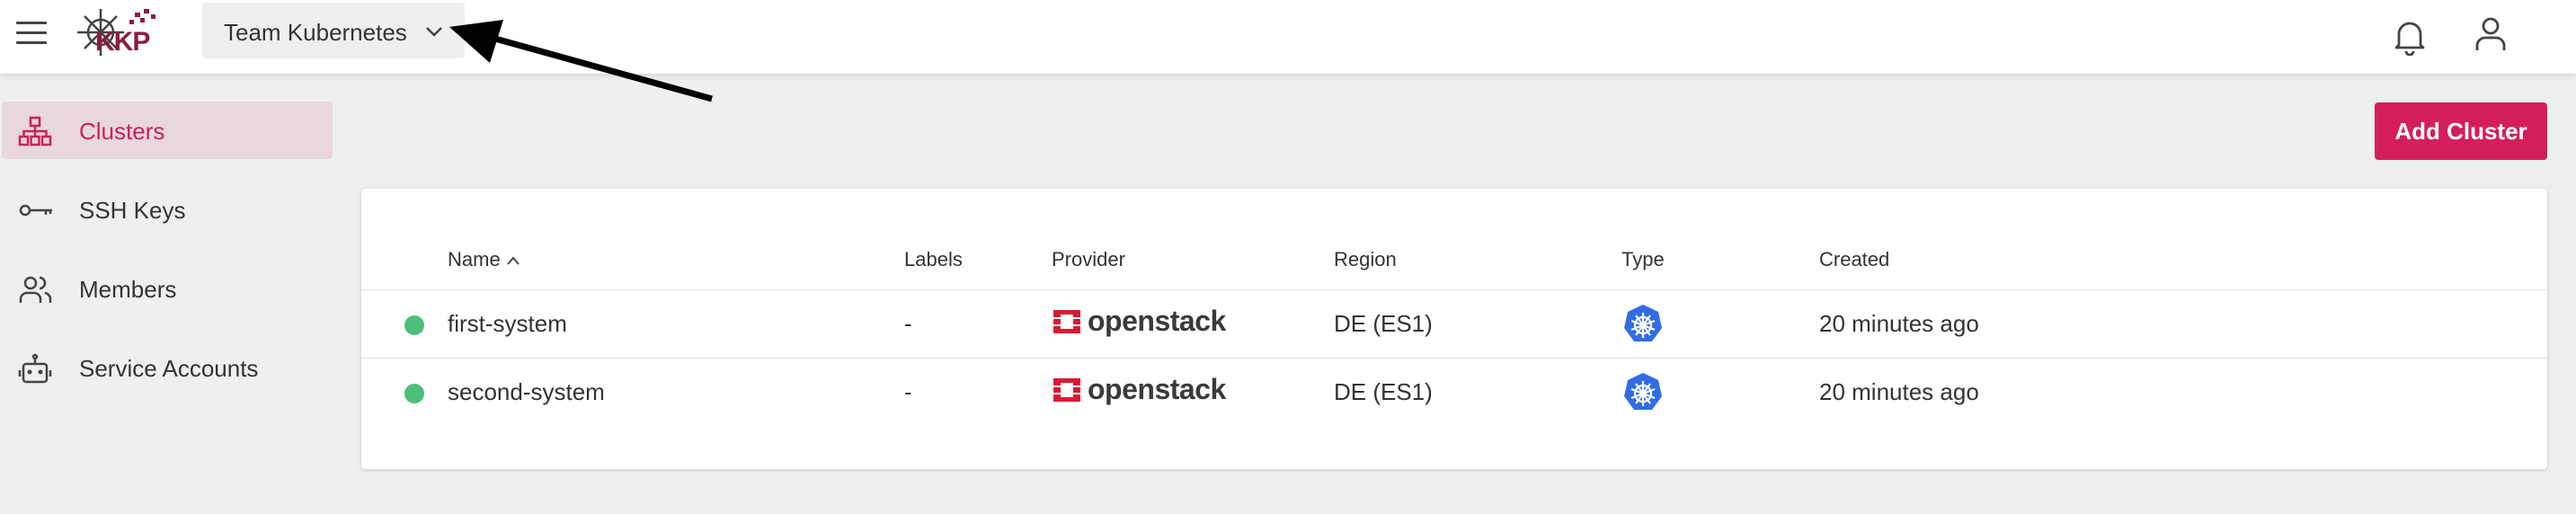 This screenshot has height=514, width=2576. Describe the element at coordinates (1365, 259) in the screenshot. I see `column-header-region: Region` at that location.